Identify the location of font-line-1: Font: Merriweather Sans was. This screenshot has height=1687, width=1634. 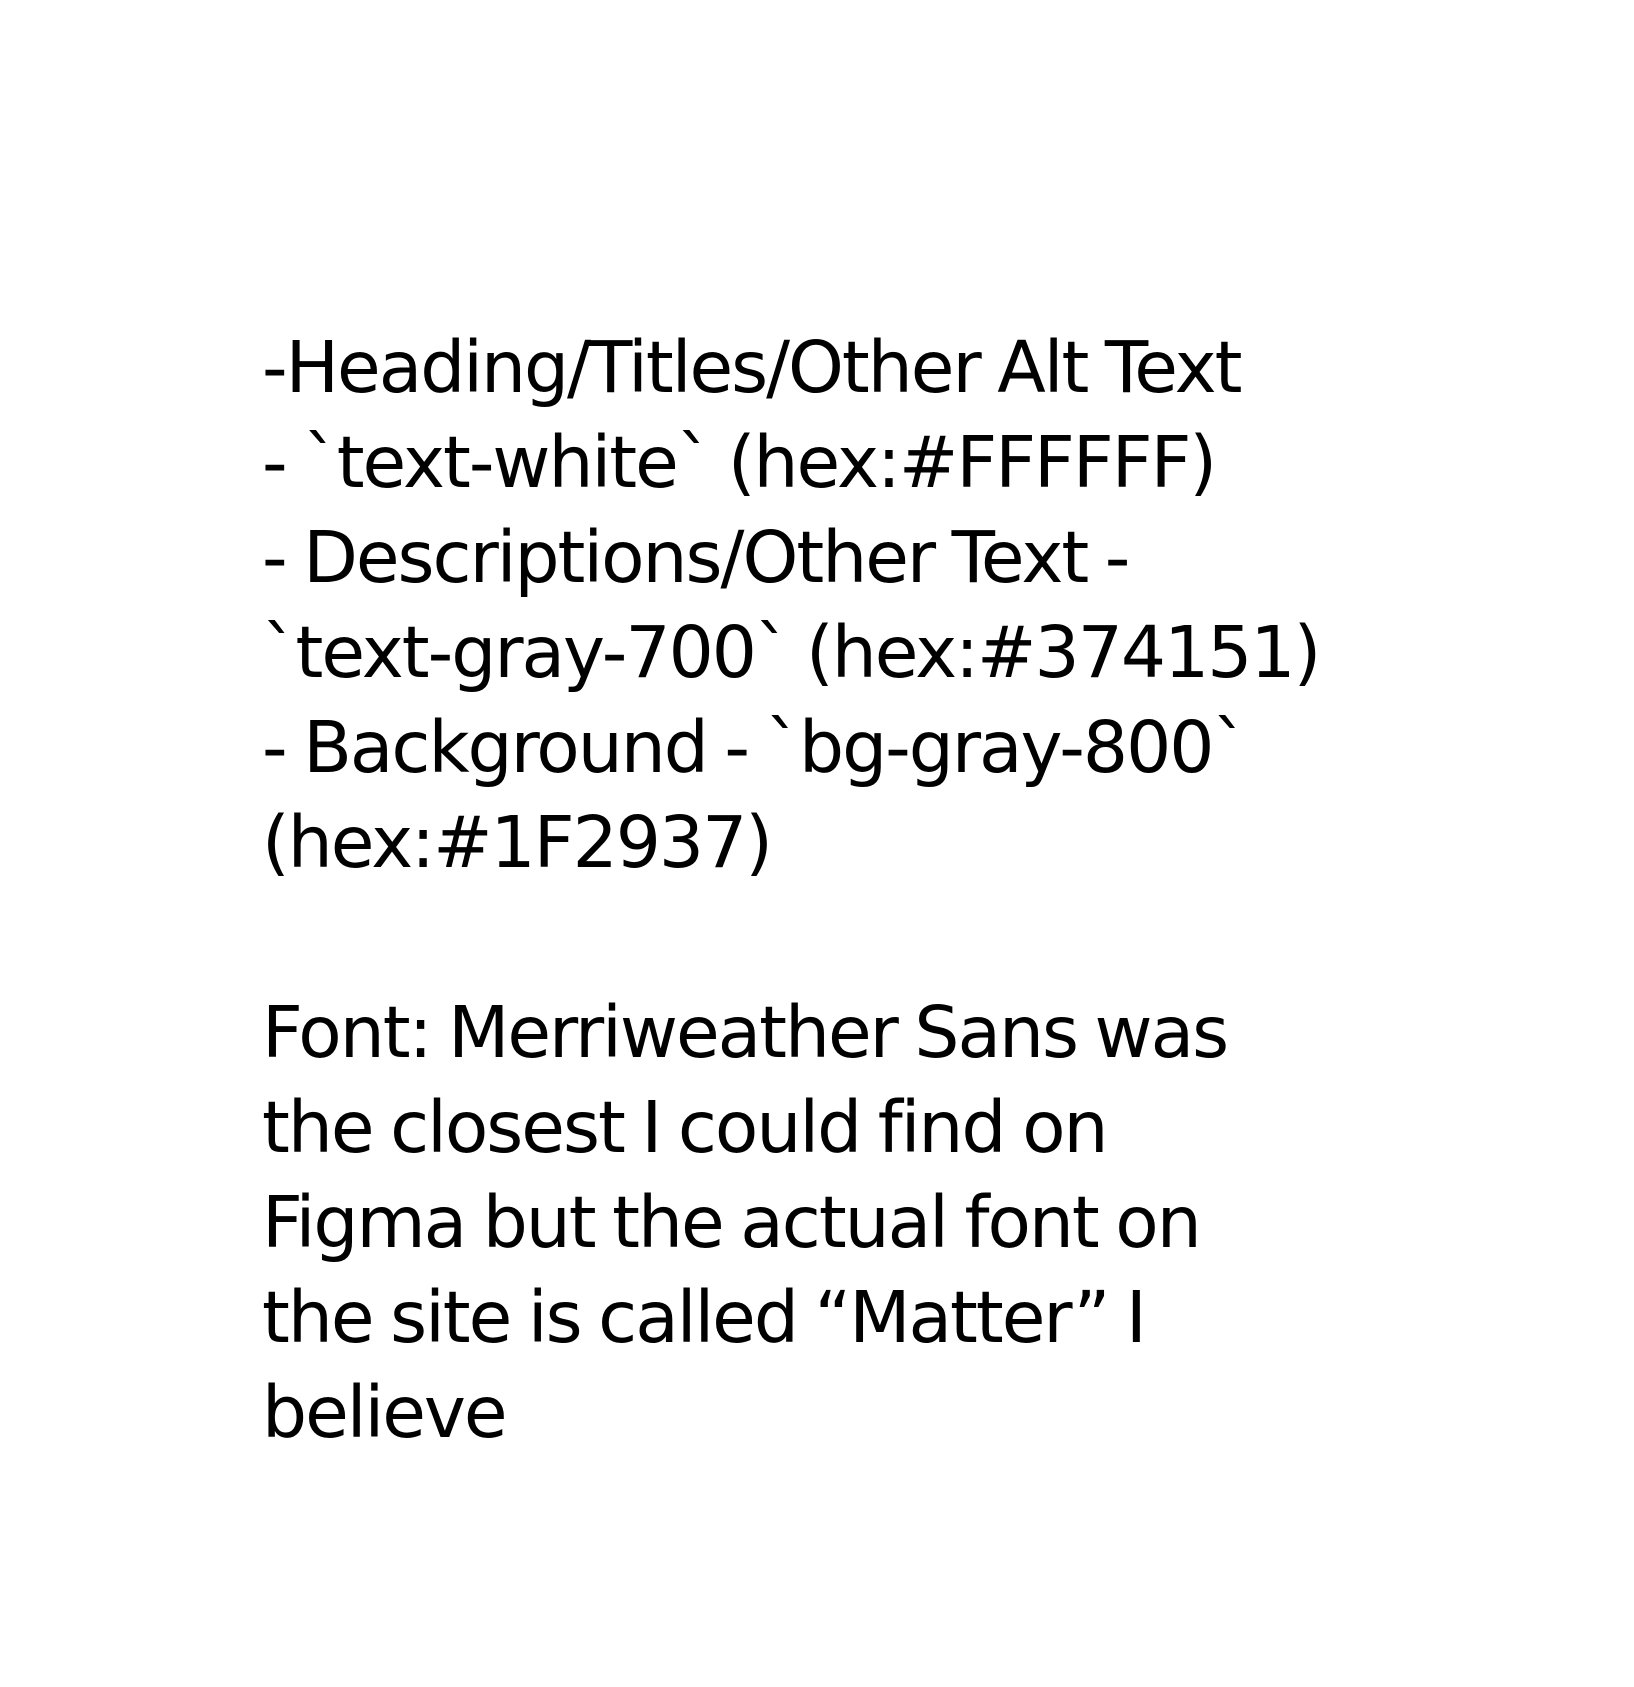
(745, 1032).